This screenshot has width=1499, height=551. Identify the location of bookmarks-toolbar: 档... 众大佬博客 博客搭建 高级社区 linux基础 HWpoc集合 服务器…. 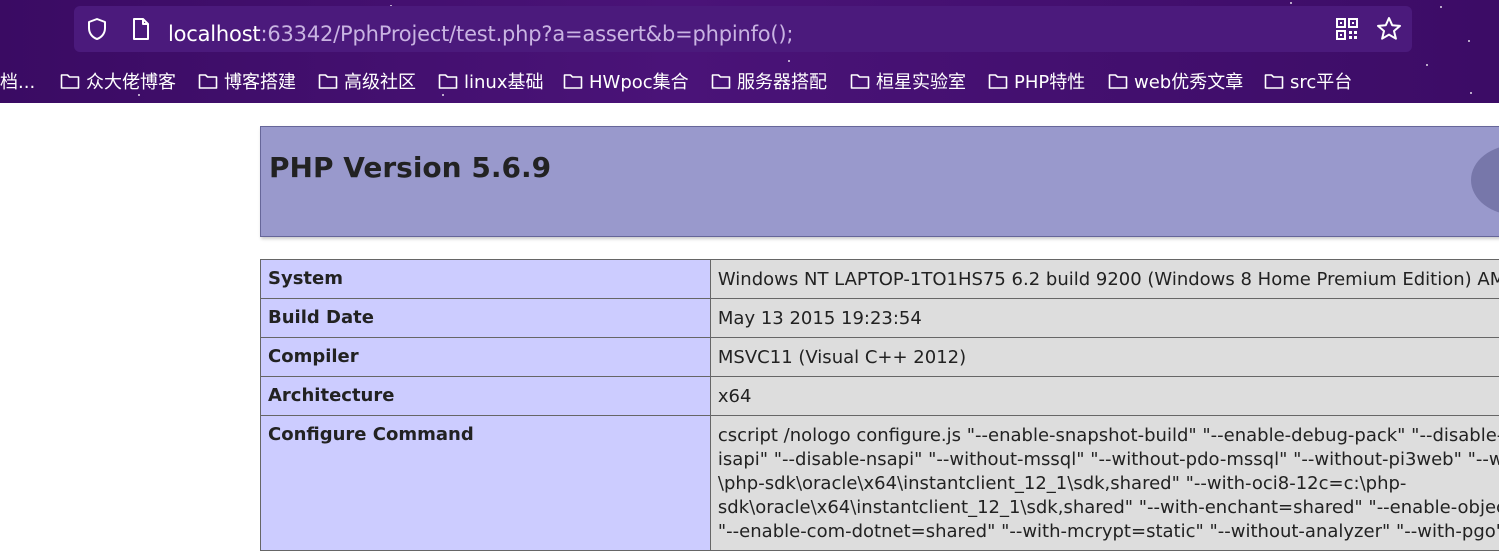
(749, 81).